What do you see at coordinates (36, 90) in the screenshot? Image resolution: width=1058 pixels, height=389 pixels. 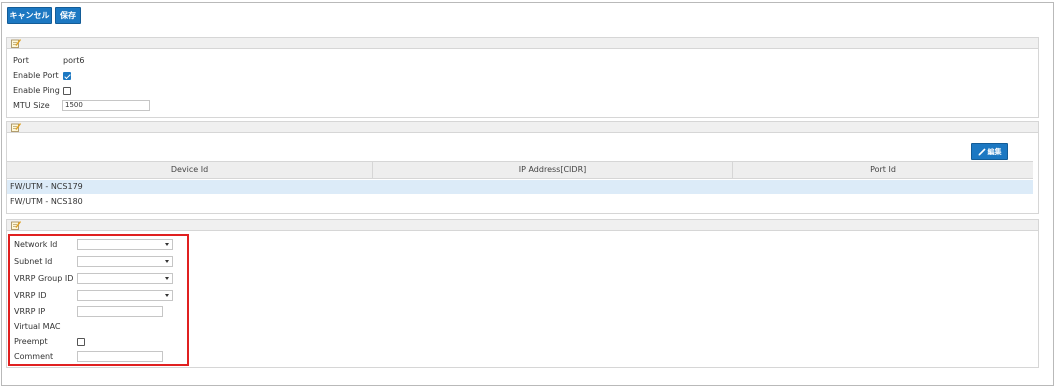 I see `enable-ping-label: Enable Ping` at bounding box center [36, 90].